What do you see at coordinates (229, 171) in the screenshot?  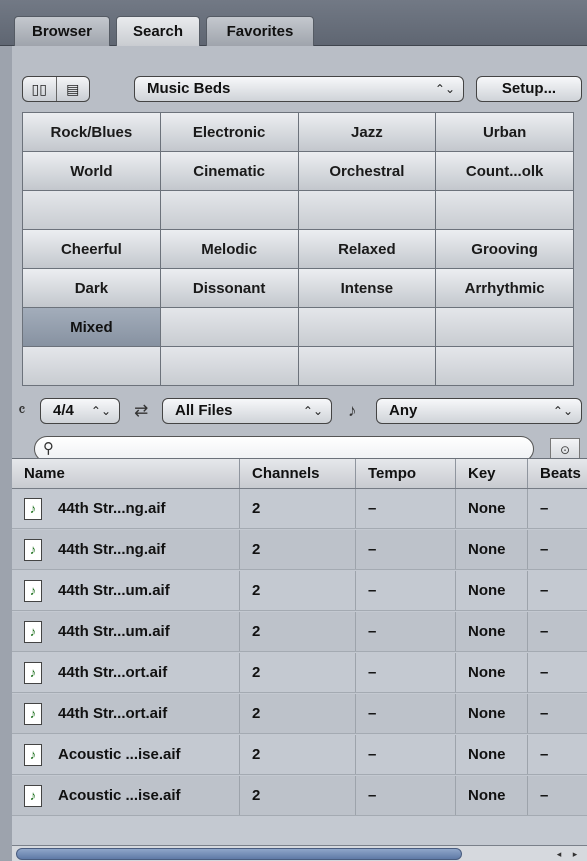 I see `keyword-button: Cinematic` at bounding box center [229, 171].